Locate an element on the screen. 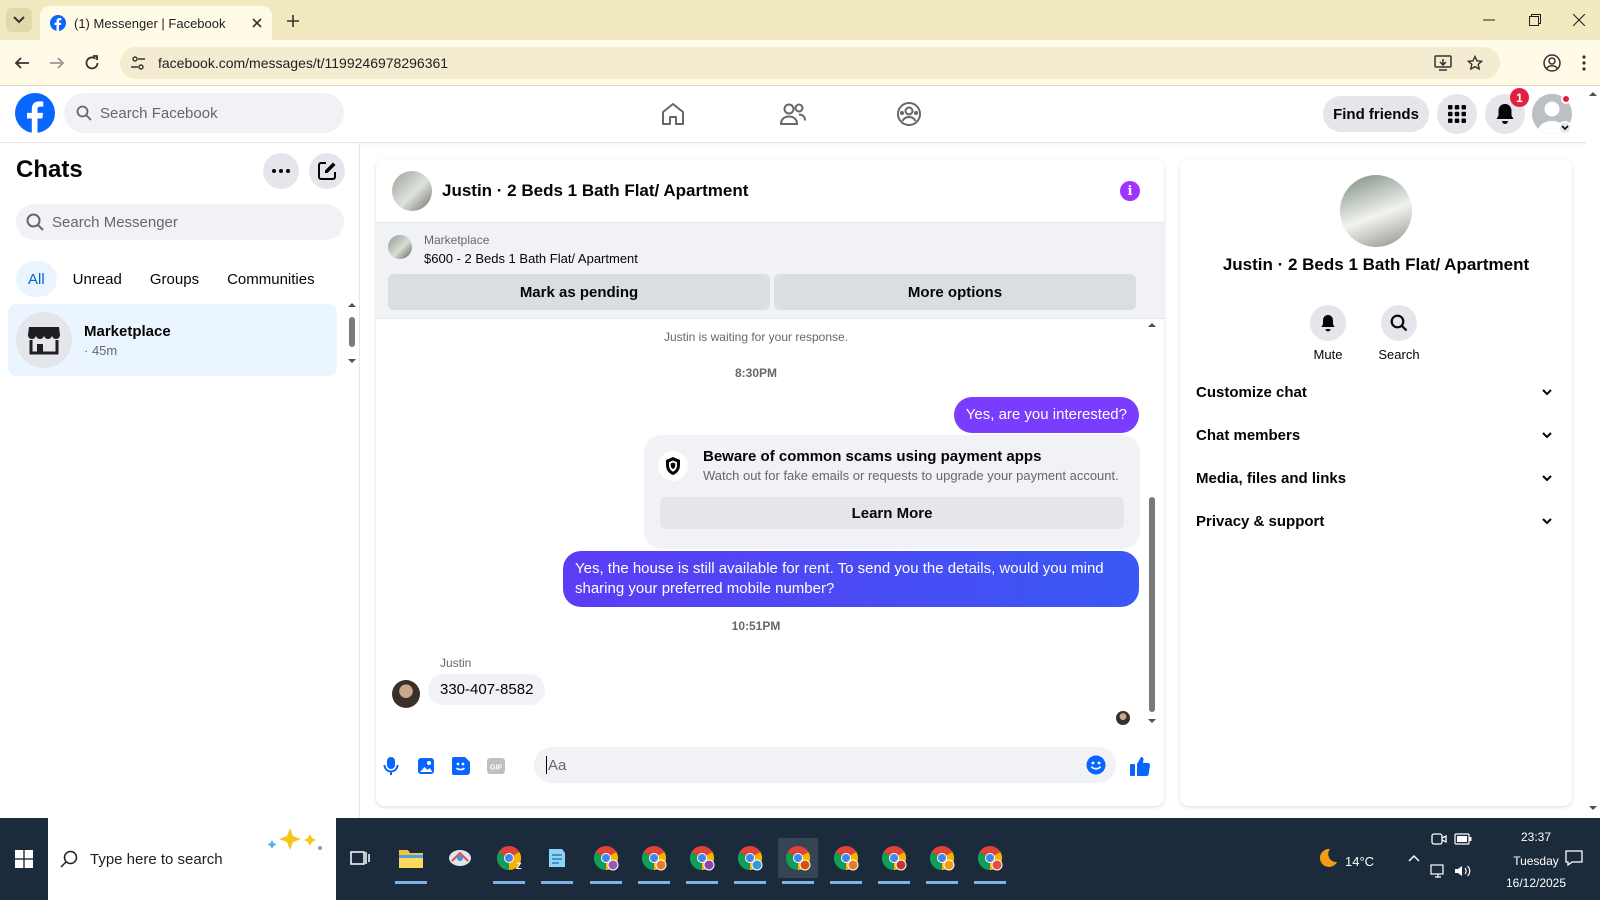 This screenshot has height=900, width=1600. listing-title: $600 - 2 Beds 1 Bath Flat/ Apartment is located at coordinates (531, 258).